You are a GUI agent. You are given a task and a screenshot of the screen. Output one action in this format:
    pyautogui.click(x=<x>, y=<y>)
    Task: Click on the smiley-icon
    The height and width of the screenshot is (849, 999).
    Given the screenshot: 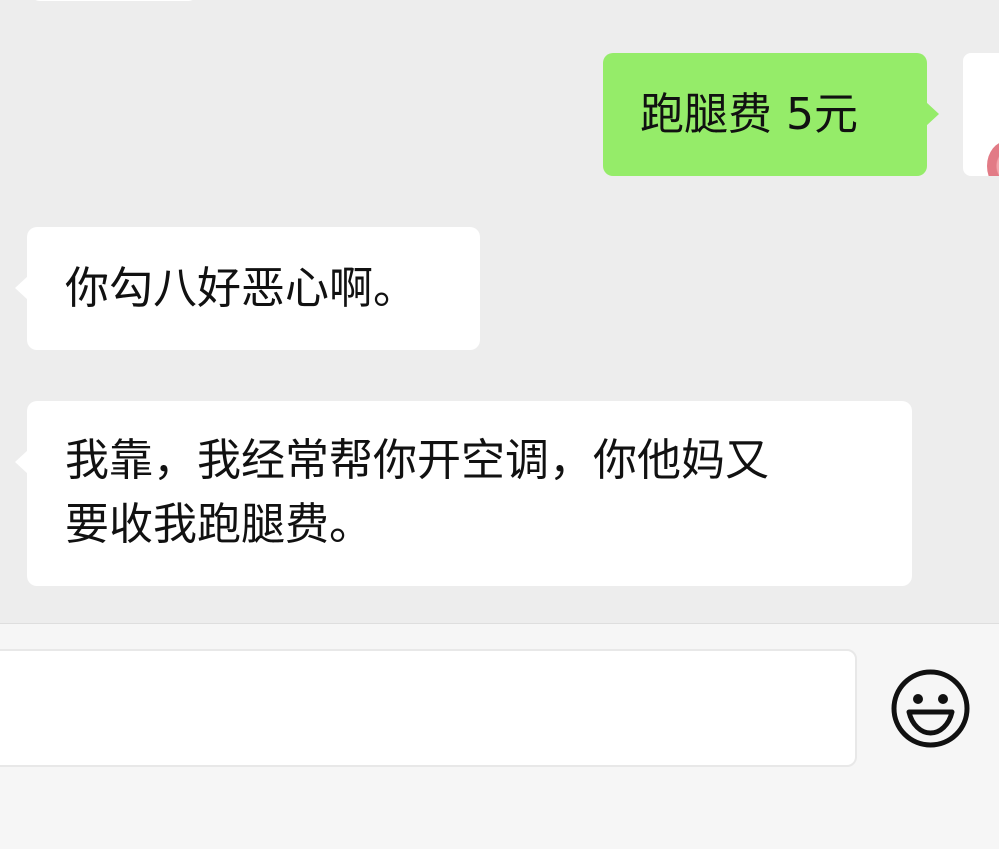 What is the action you would take?
    pyautogui.click(x=930, y=708)
    